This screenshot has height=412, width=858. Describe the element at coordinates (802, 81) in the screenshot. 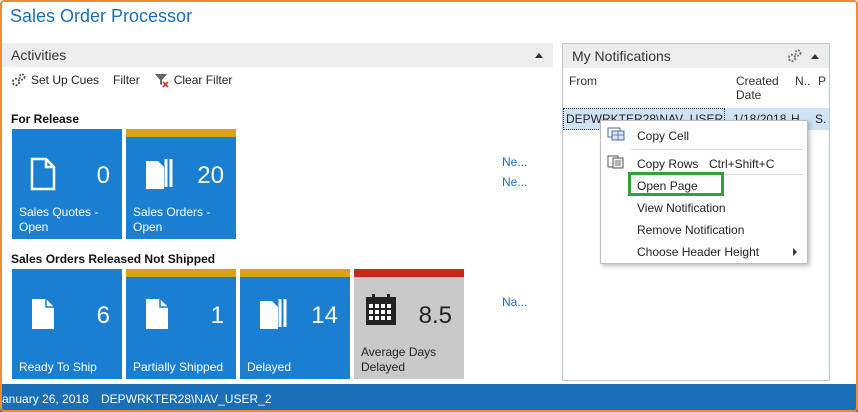

I see `column-header-n: N..` at that location.